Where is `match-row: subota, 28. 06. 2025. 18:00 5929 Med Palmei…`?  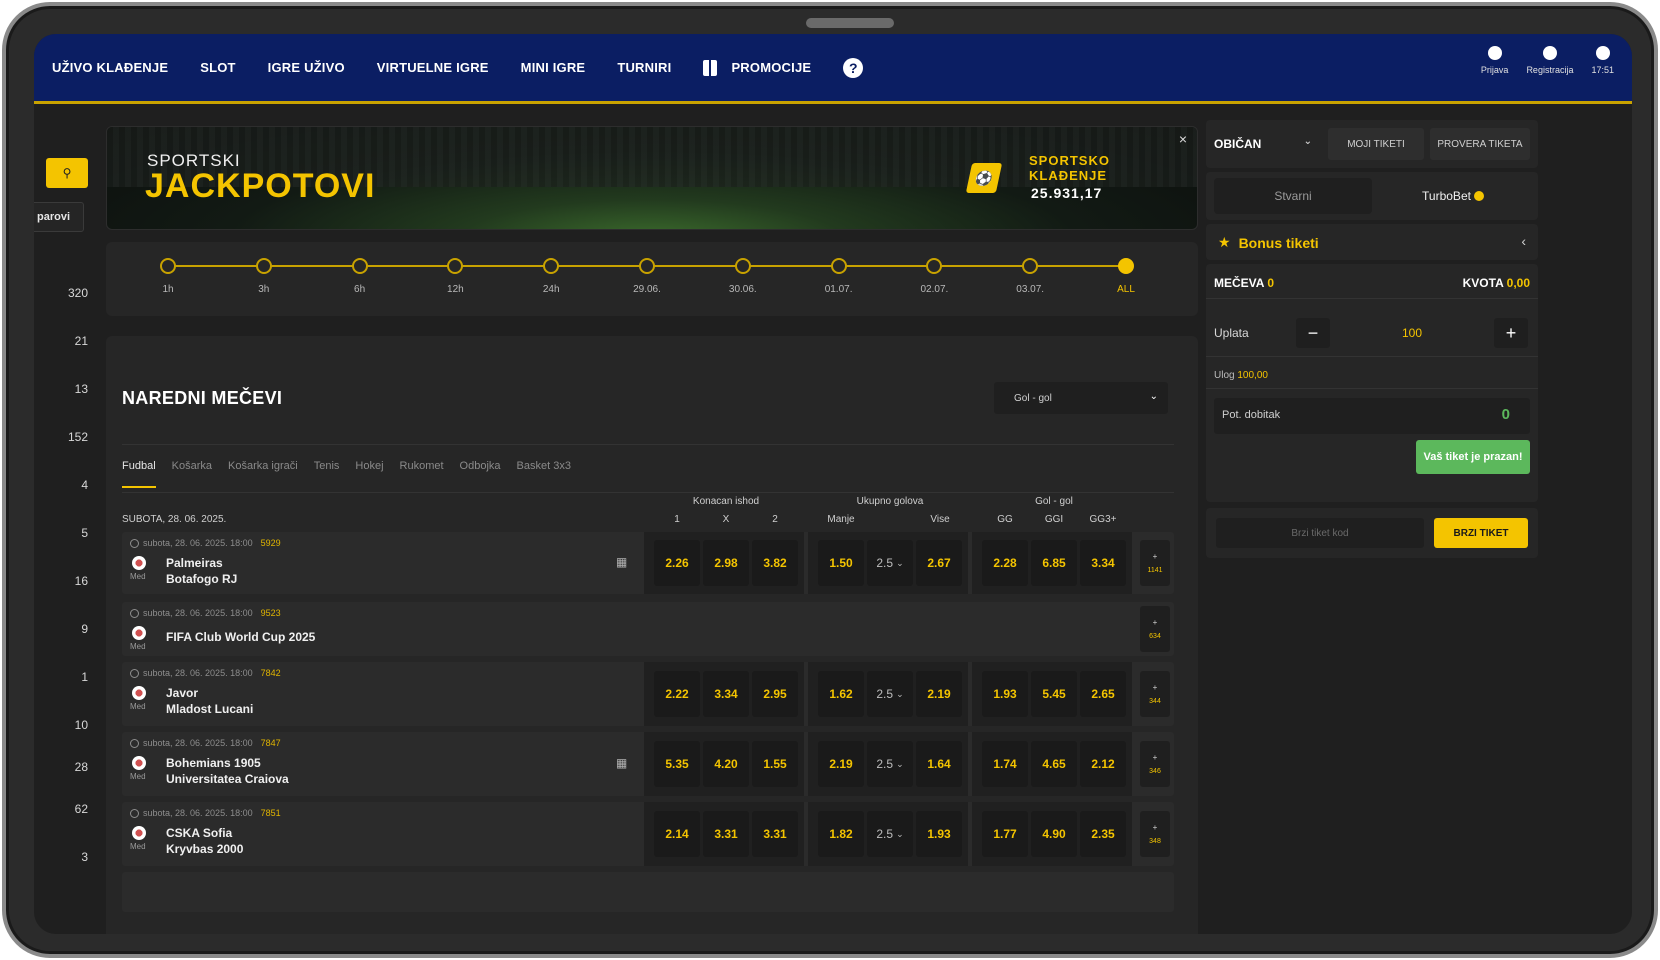 match-row: subota, 28. 06. 2025. 18:00 5929 Med Palmei… is located at coordinates (648, 563).